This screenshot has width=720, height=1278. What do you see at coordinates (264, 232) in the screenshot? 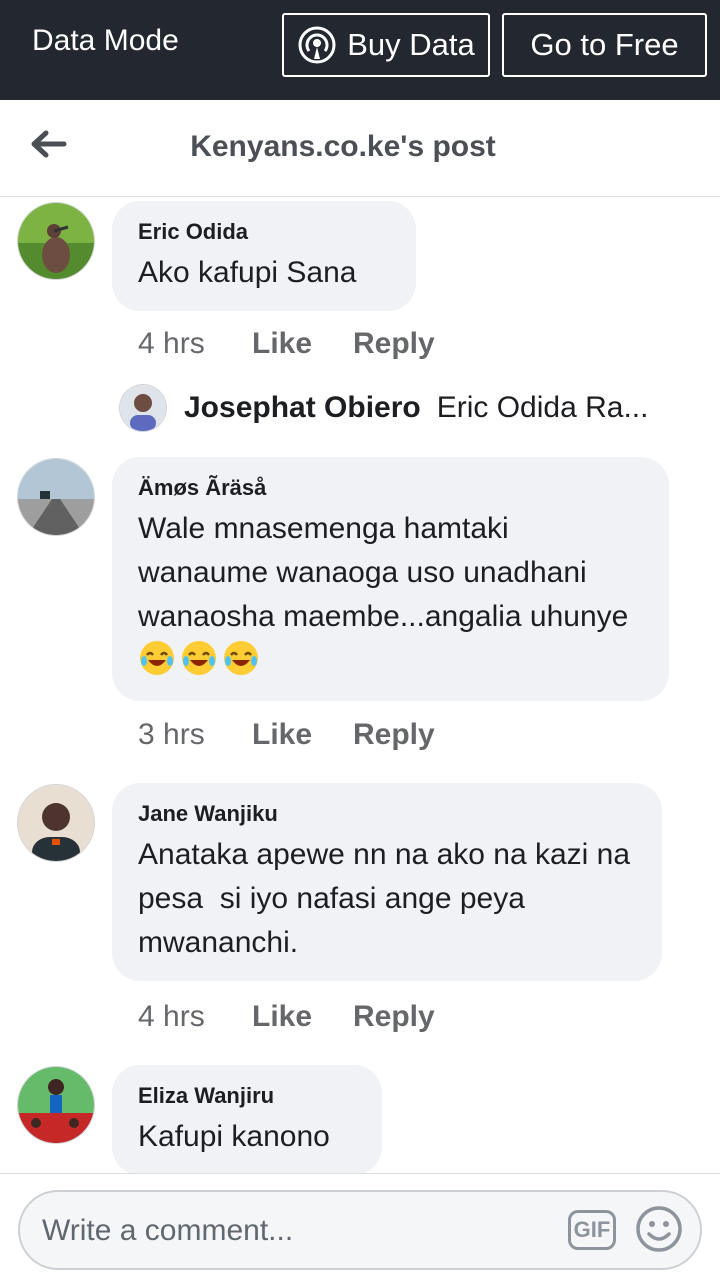
I see `comment-author: Eric Odida` at bounding box center [264, 232].